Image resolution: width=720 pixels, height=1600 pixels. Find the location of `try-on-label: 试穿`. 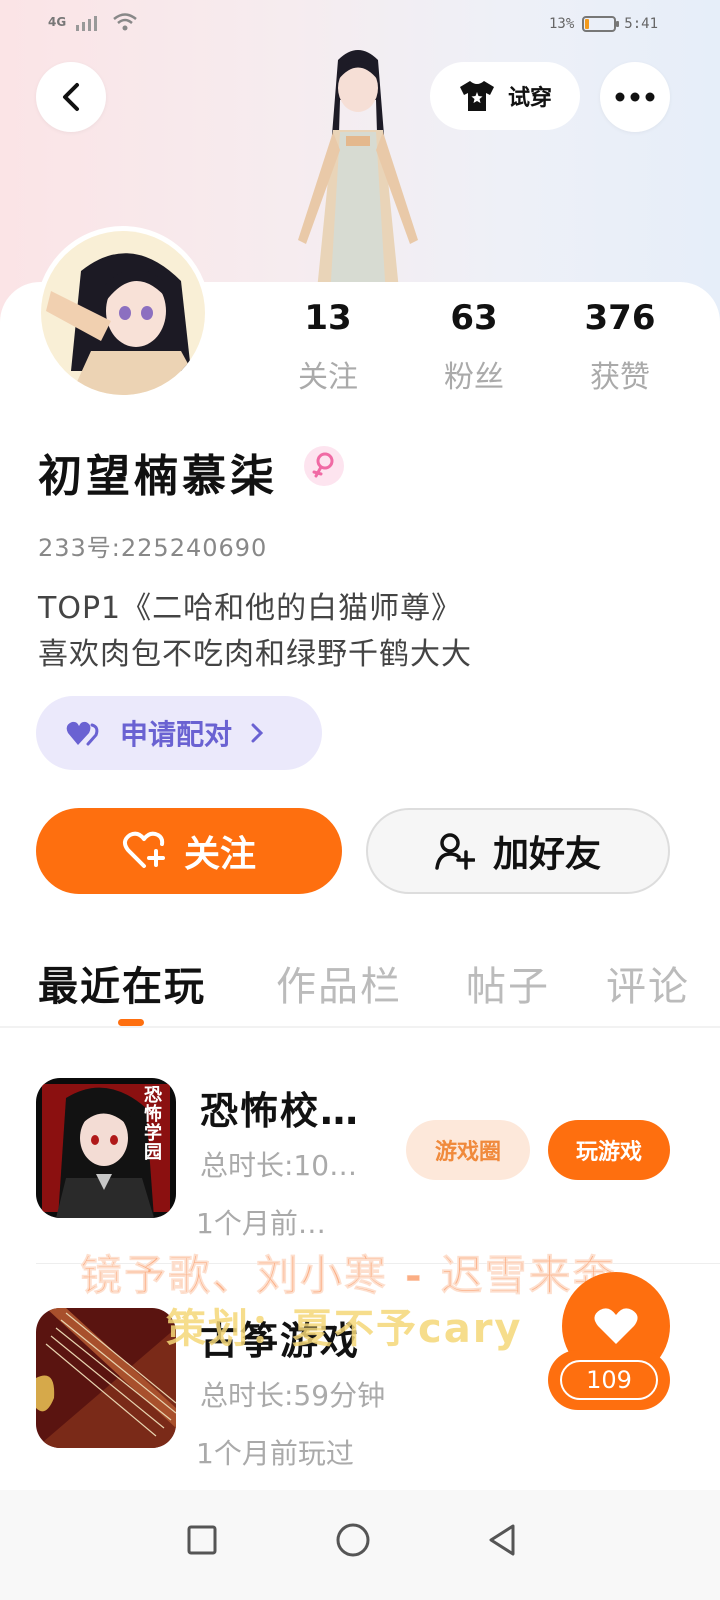

try-on-label: 试穿 is located at coordinates (529, 98).